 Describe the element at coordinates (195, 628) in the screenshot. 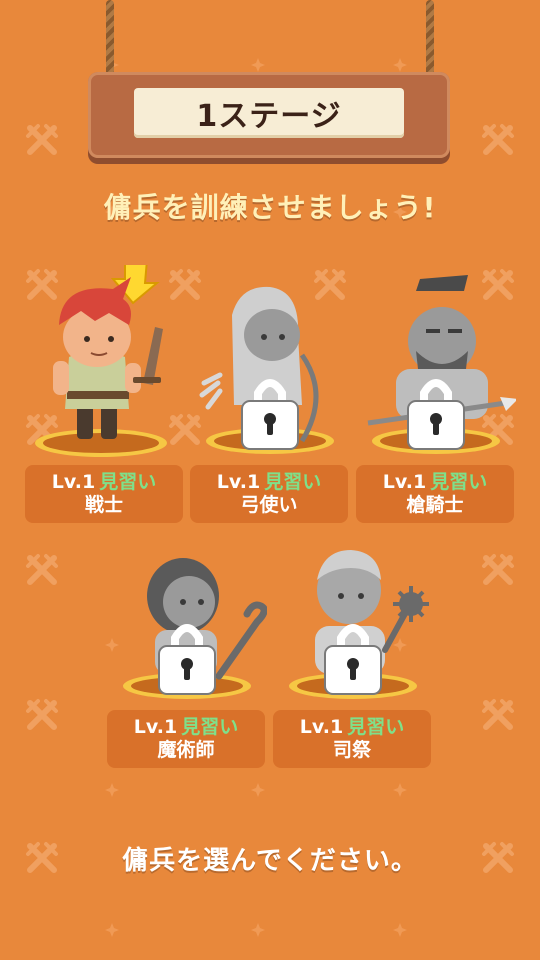

I see `mage-character-icon` at that location.